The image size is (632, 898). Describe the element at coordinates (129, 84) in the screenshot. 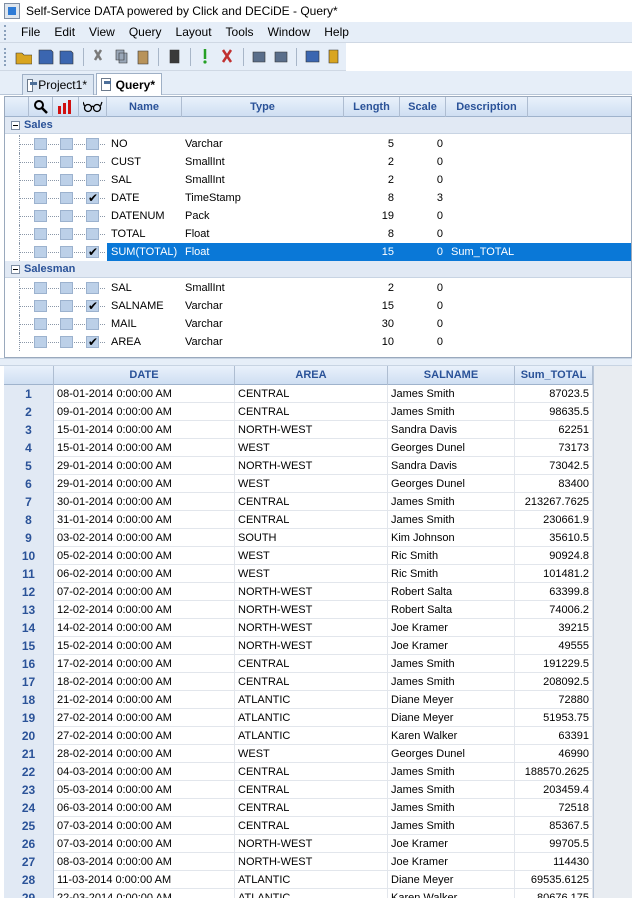

I see `tab-query: Query*` at that location.